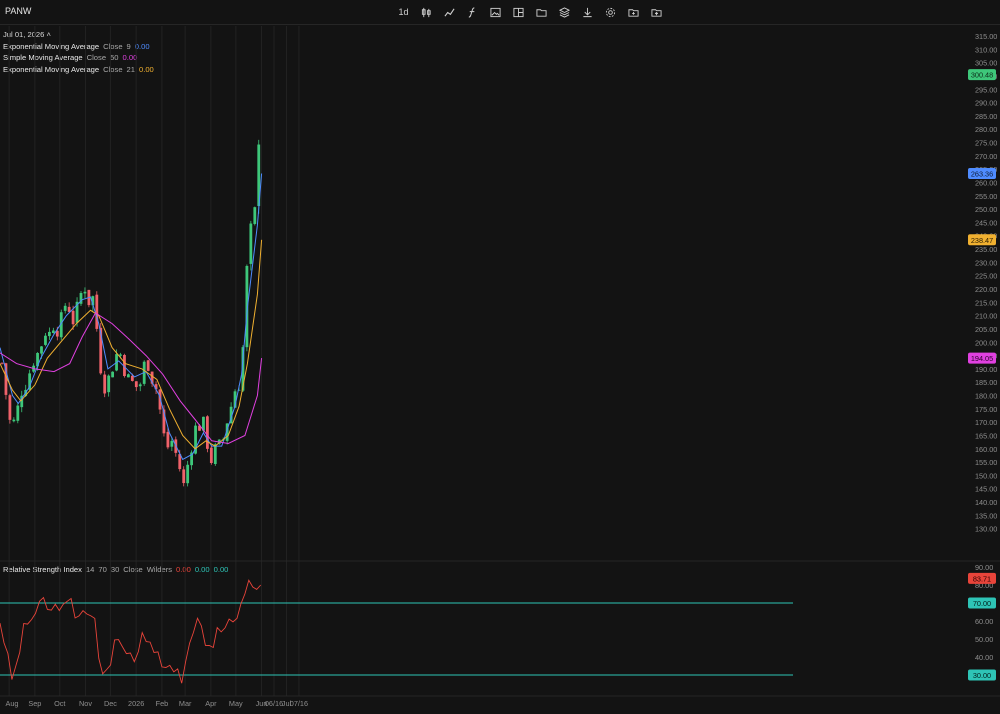 The image size is (1000, 714). What do you see at coordinates (986, 89) in the screenshot?
I see `price-tick-label: 295.00` at bounding box center [986, 89].